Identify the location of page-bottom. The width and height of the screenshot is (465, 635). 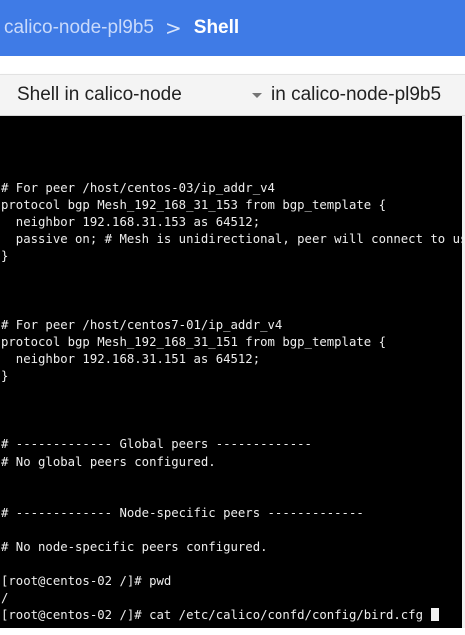
(232, 631).